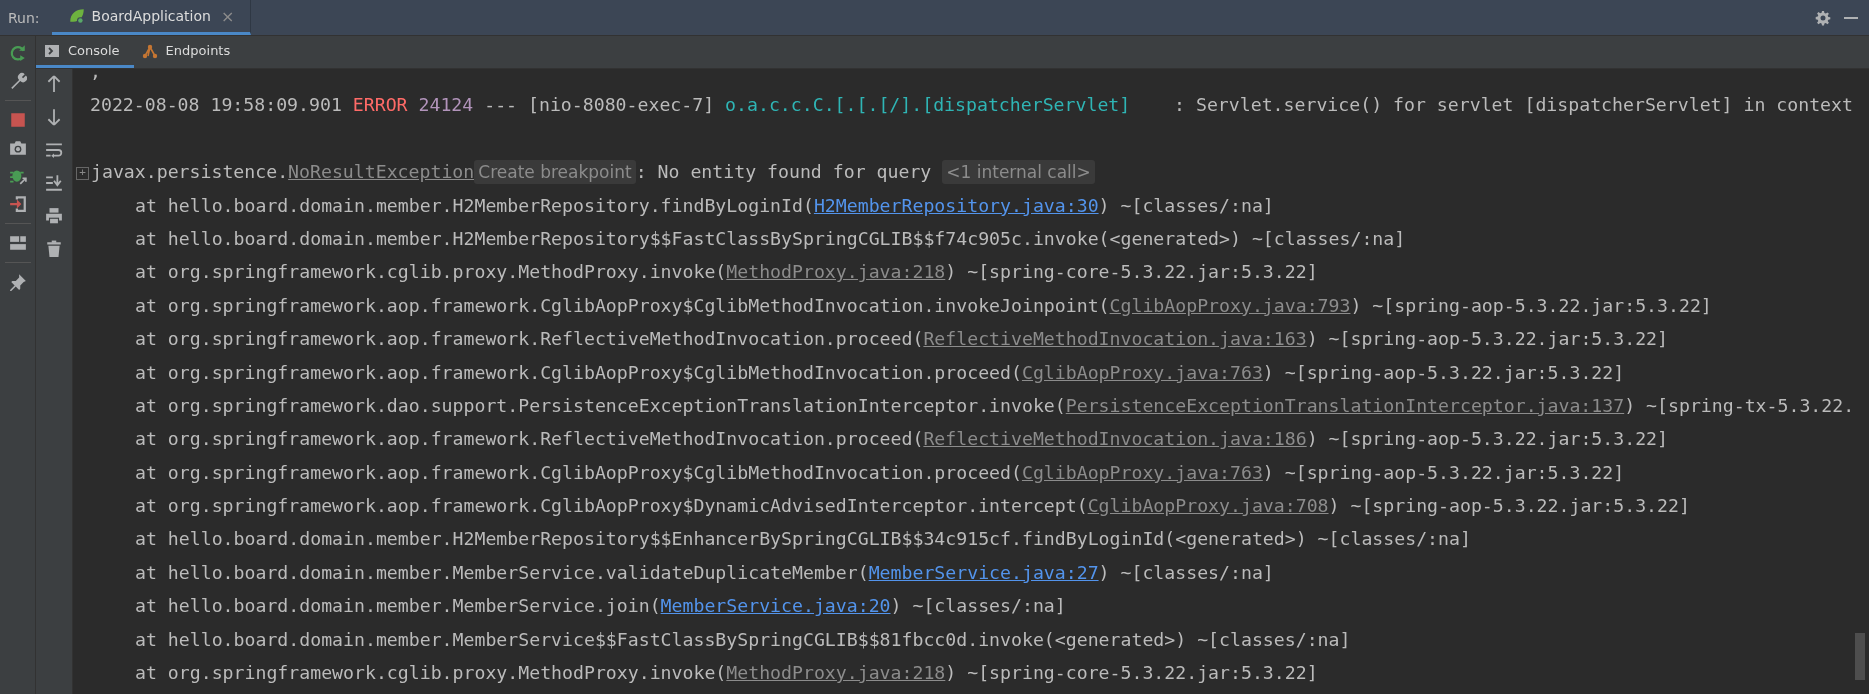 This screenshot has height=694, width=1869. Describe the element at coordinates (775, 606) in the screenshot. I see `source-link: MemberService.java:20` at that location.